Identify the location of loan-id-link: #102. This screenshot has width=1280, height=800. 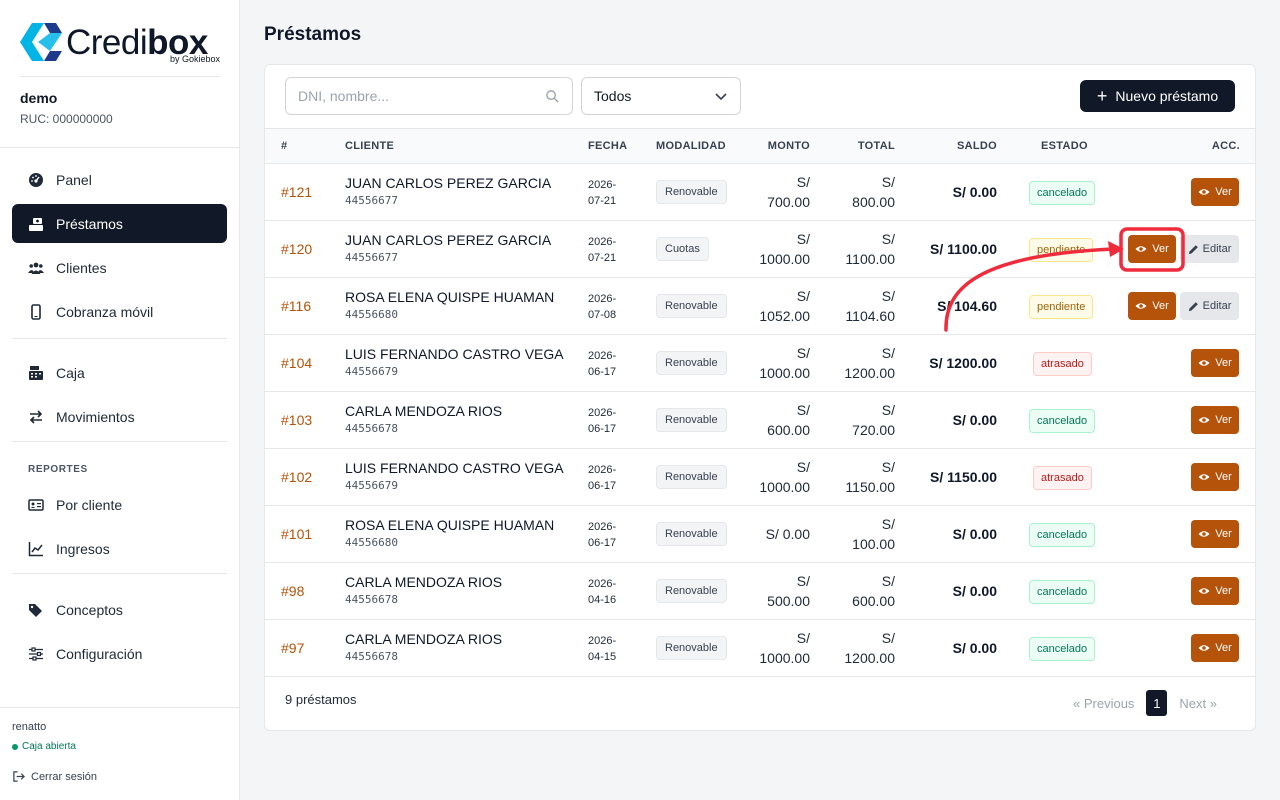
(296, 477).